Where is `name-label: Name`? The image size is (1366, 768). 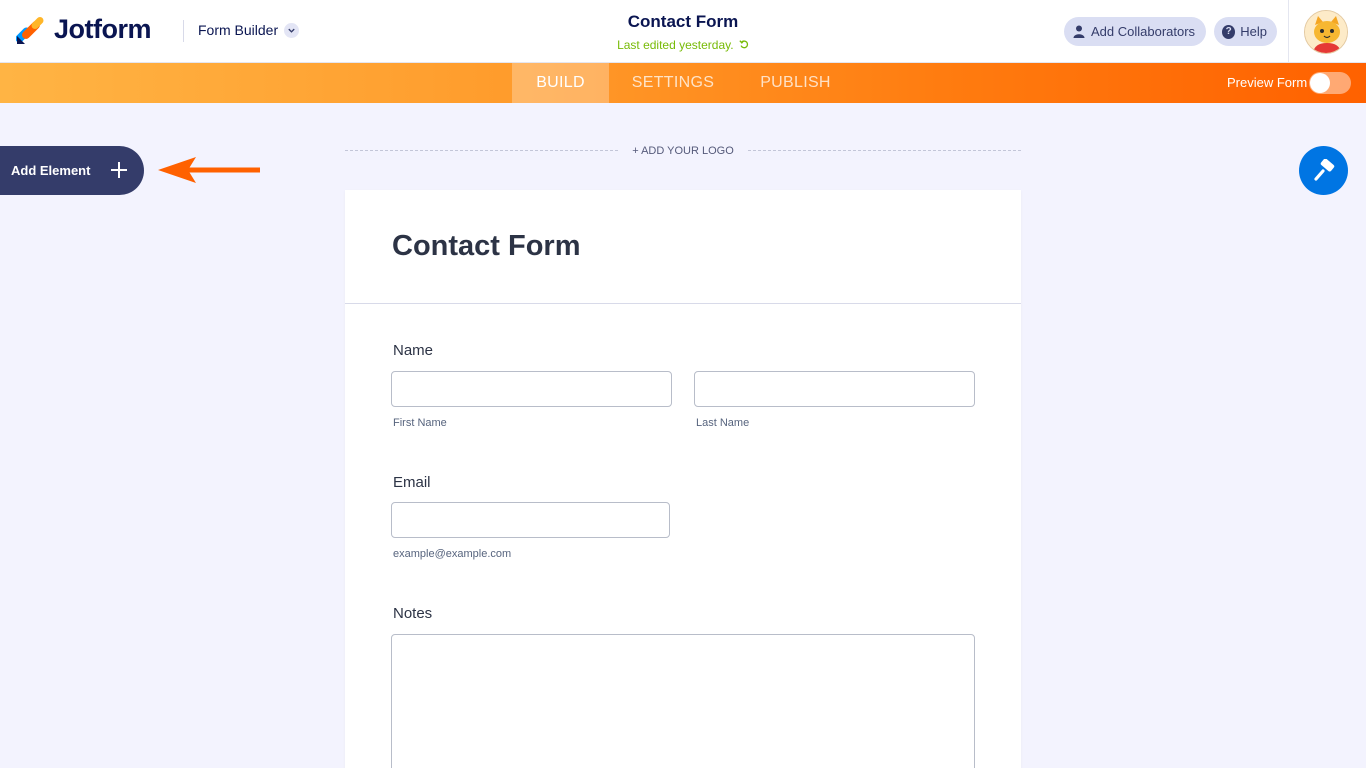 name-label: Name is located at coordinates (413, 350).